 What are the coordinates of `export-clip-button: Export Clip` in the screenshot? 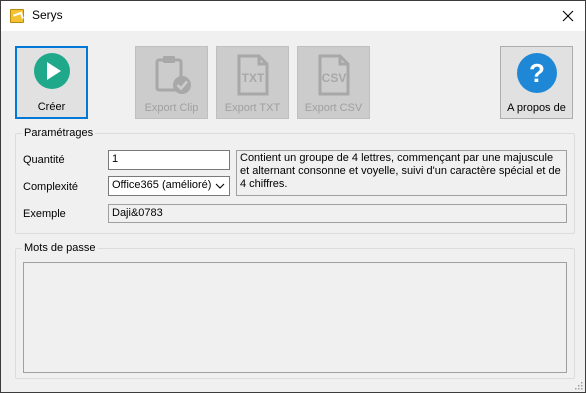 It's located at (171, 82).